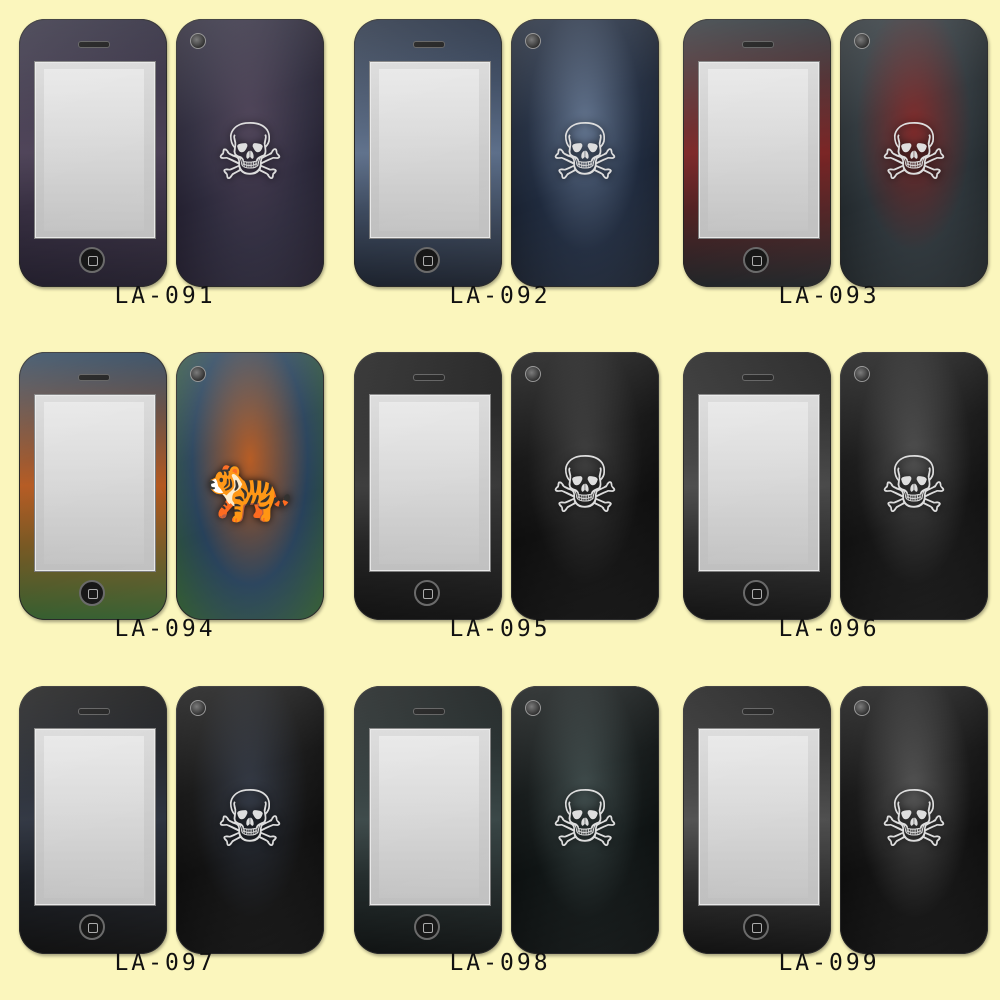 Image resolution: width=1000 pixels, height=1000 pixels. What do you see at coordinates (500, 629) in the screenshot?
I see `product-code-label: LA-095` at bounding box center [500, 629].